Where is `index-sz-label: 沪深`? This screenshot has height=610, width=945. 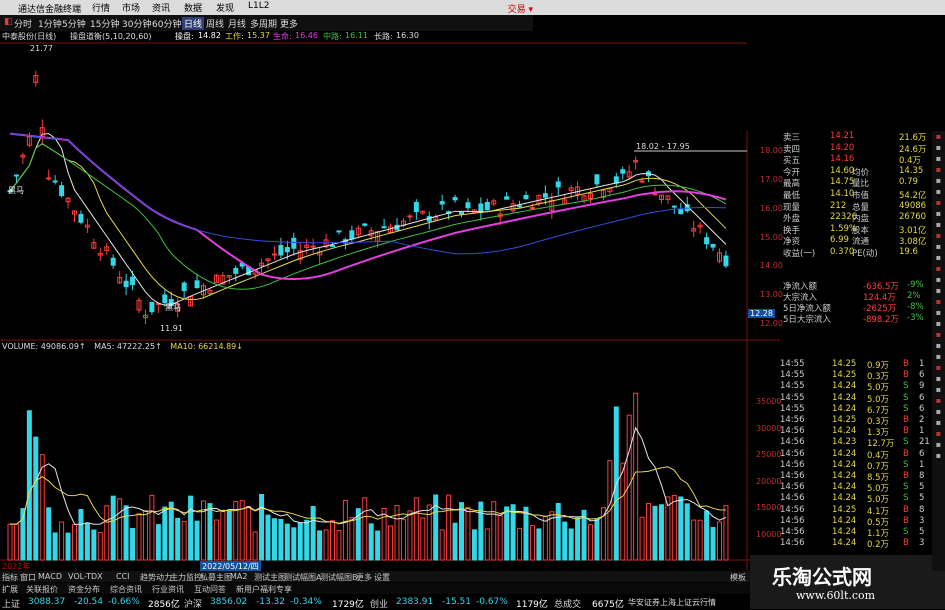
index-sz-label: 沪深 is located at coordinates (193, 603).